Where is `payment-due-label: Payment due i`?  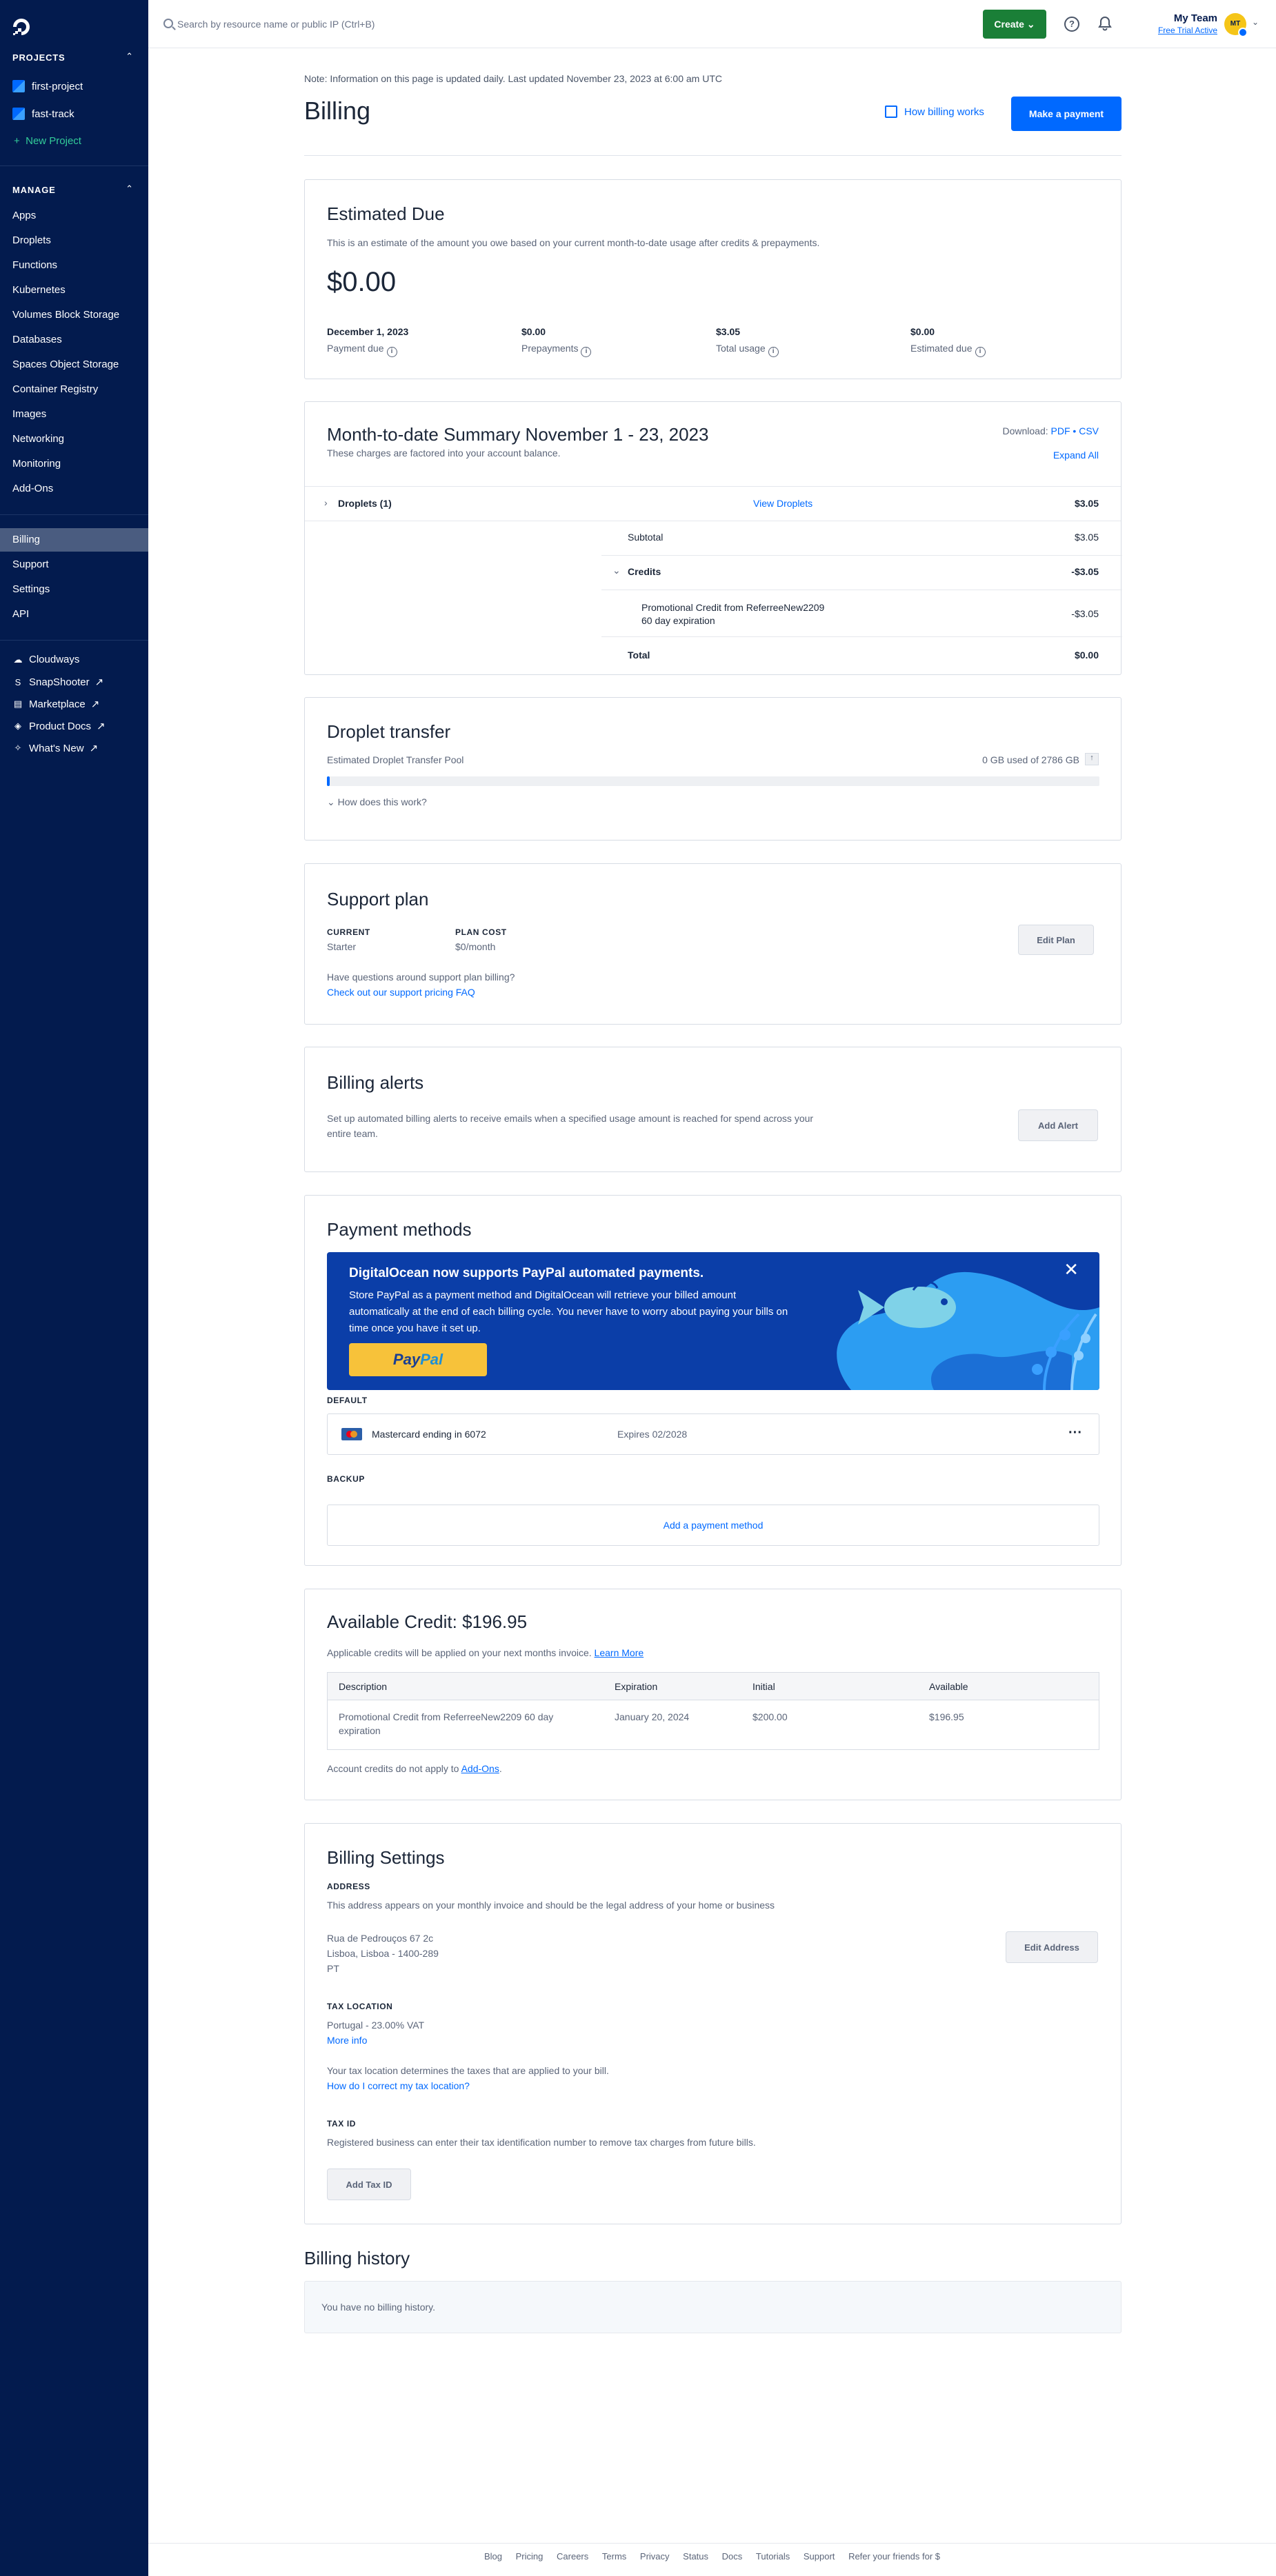
payment-due-label: Payment due i is located at coordinates (362, 350).